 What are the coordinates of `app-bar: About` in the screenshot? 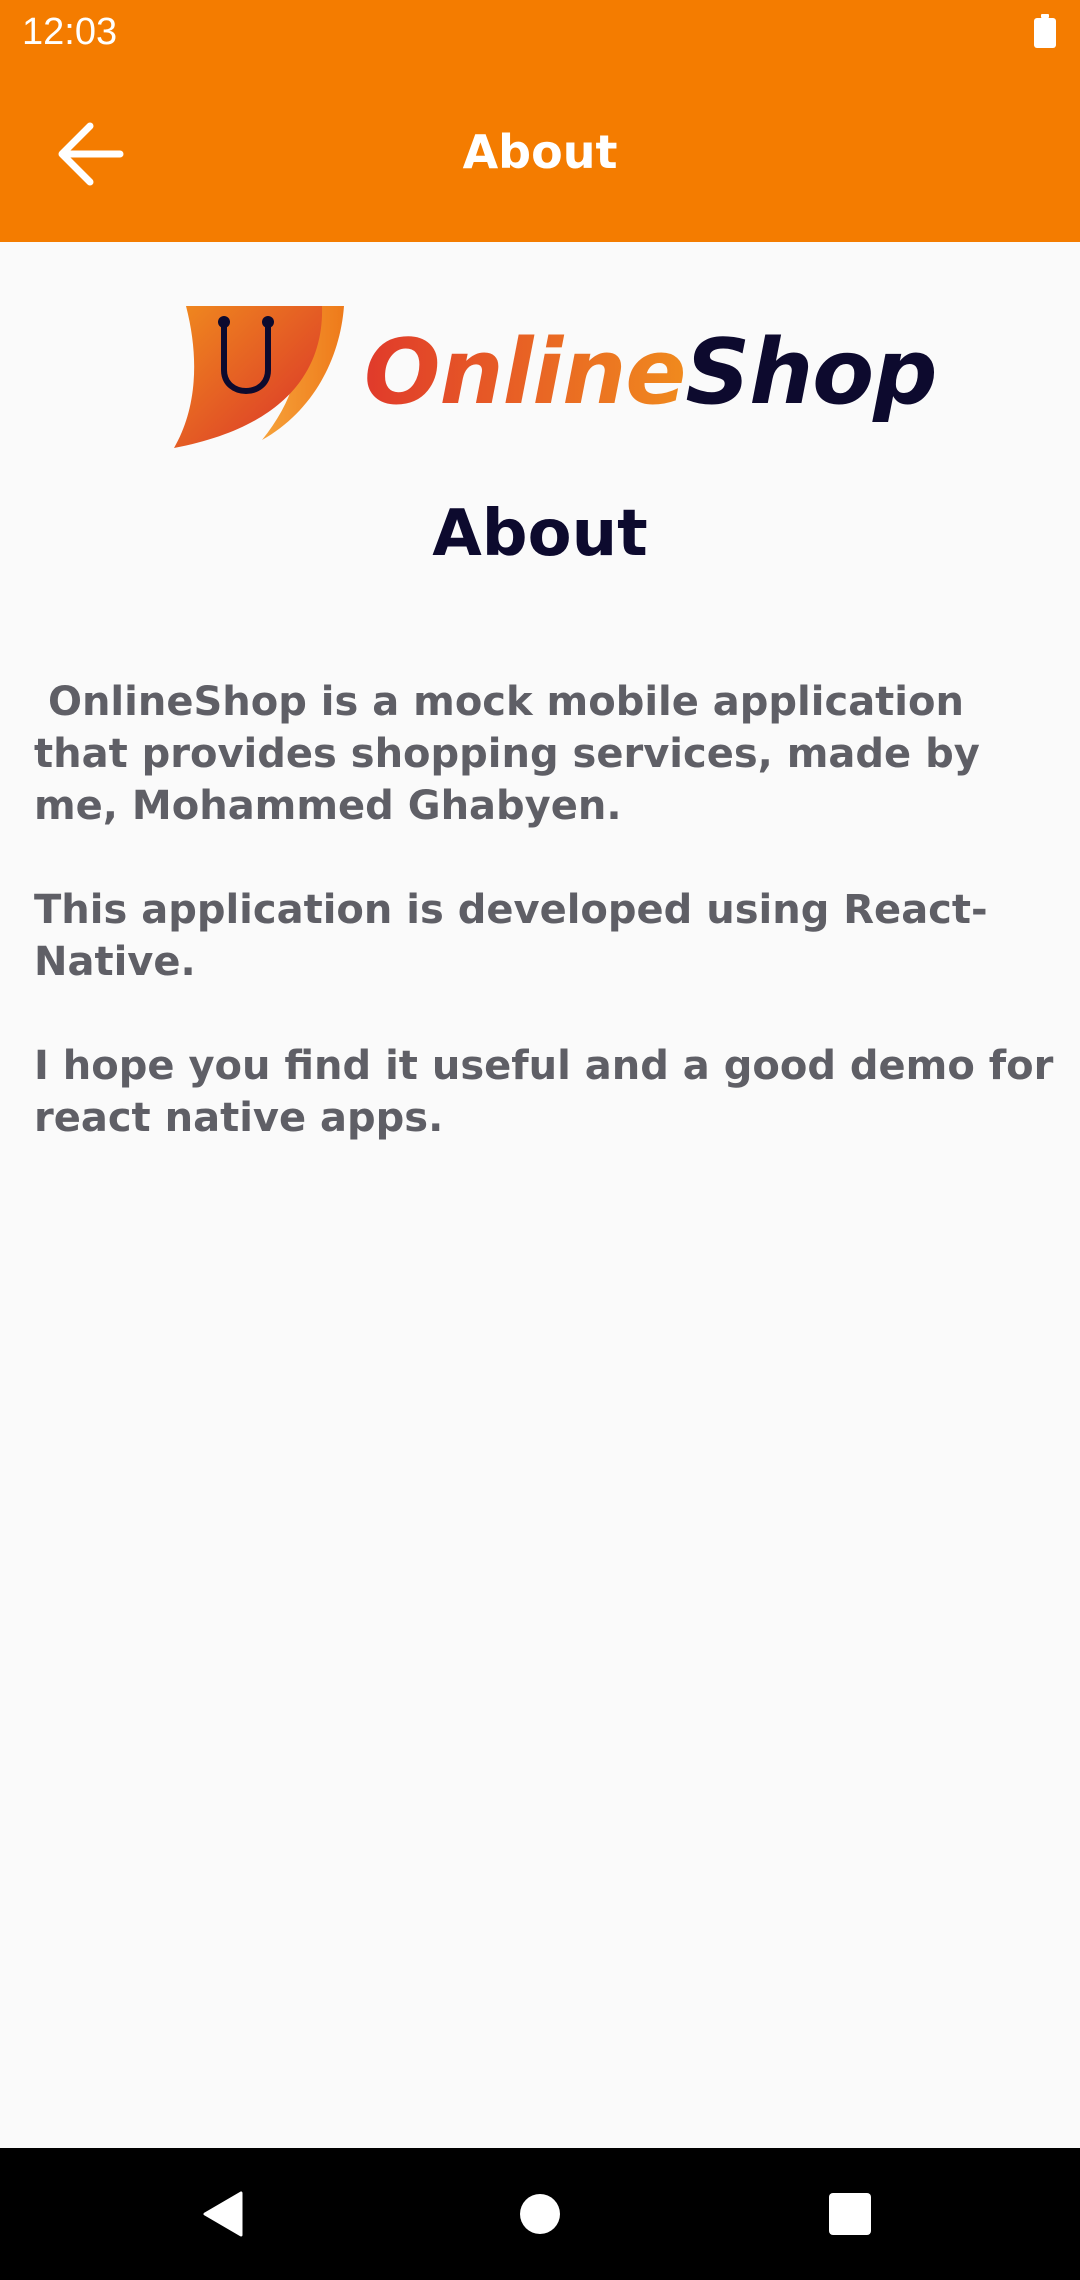 It's located at (540, 153).